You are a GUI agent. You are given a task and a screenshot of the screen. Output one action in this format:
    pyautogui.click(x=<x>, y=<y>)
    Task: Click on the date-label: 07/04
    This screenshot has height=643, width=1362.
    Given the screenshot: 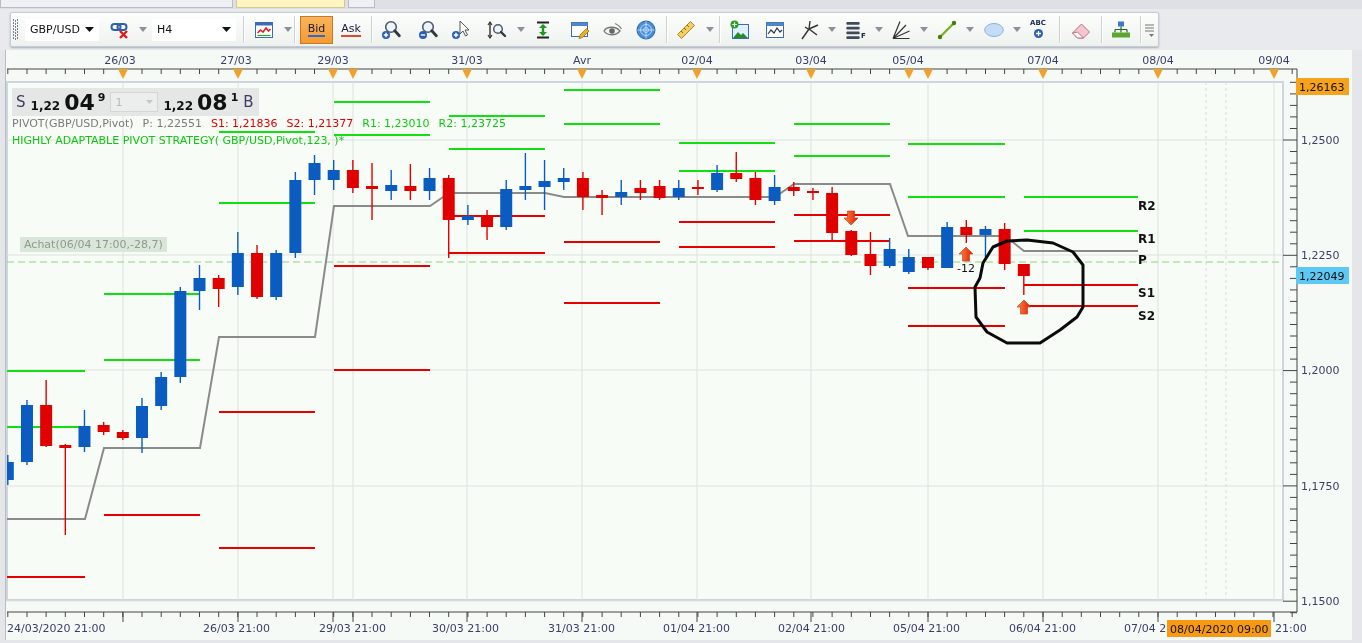 What is the action you would take?
    pyautogui.click(x=1043, y=60)
    